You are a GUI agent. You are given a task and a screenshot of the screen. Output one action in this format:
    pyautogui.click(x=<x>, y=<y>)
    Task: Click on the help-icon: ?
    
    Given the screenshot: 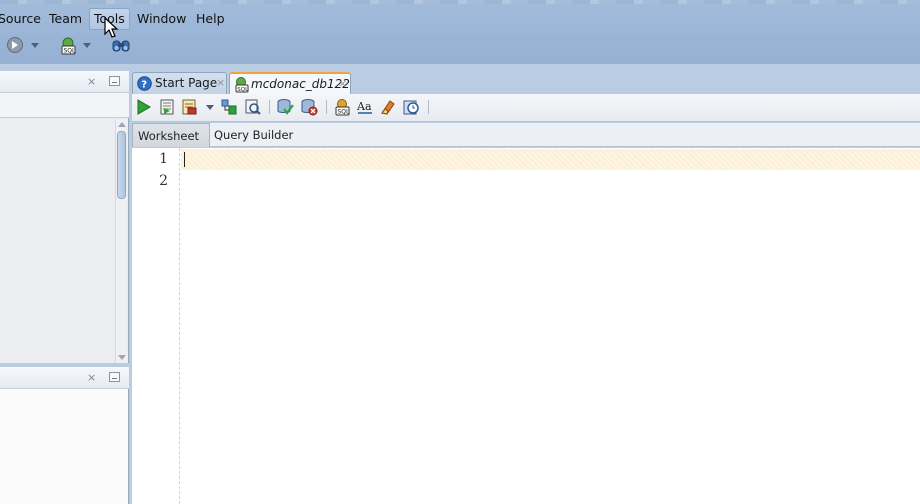 What is the action you would take?
    pyautogui.click(x=144, y=83)
    